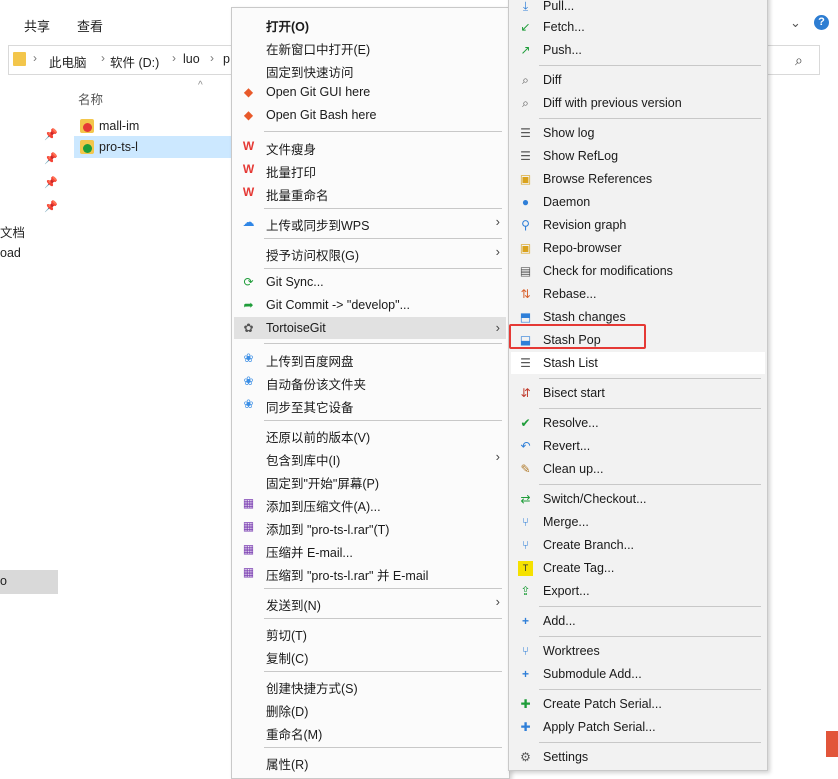 The image size is (838, 779). What do you see at coordinates (821, 22) in the screenshot?
I see `help-icon: ?` at bounding box center [821, 22].